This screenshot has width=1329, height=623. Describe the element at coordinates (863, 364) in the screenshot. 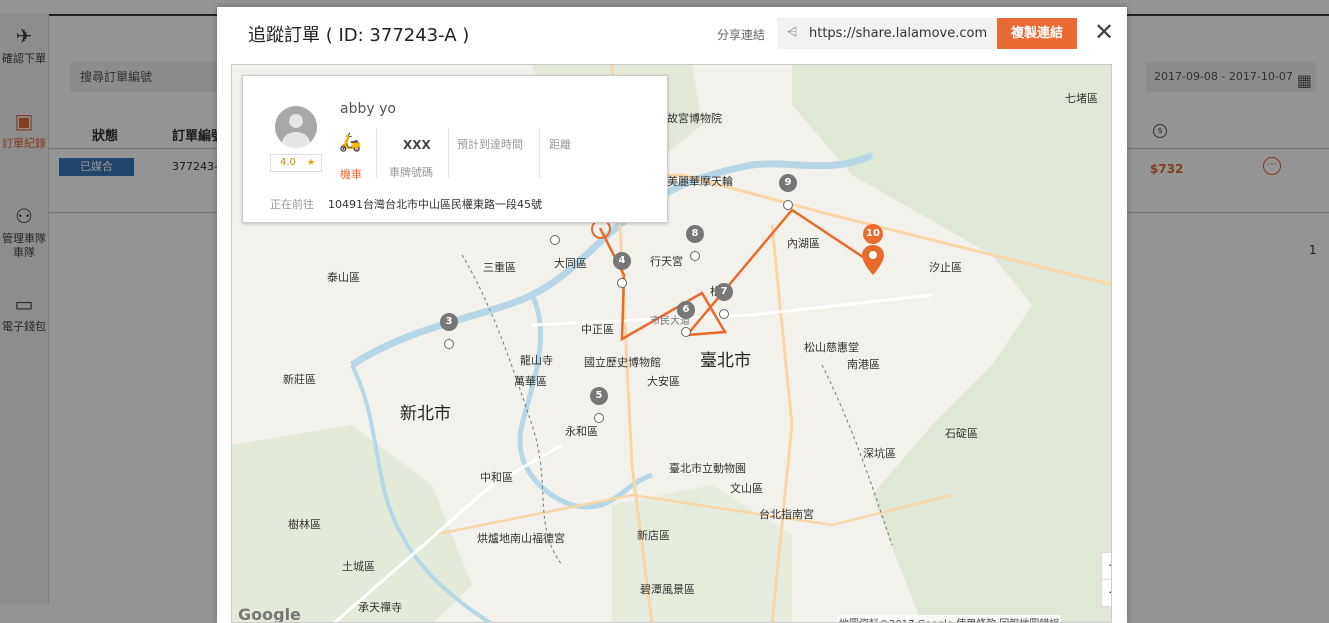

I see `map-label: 南港區` at that location.